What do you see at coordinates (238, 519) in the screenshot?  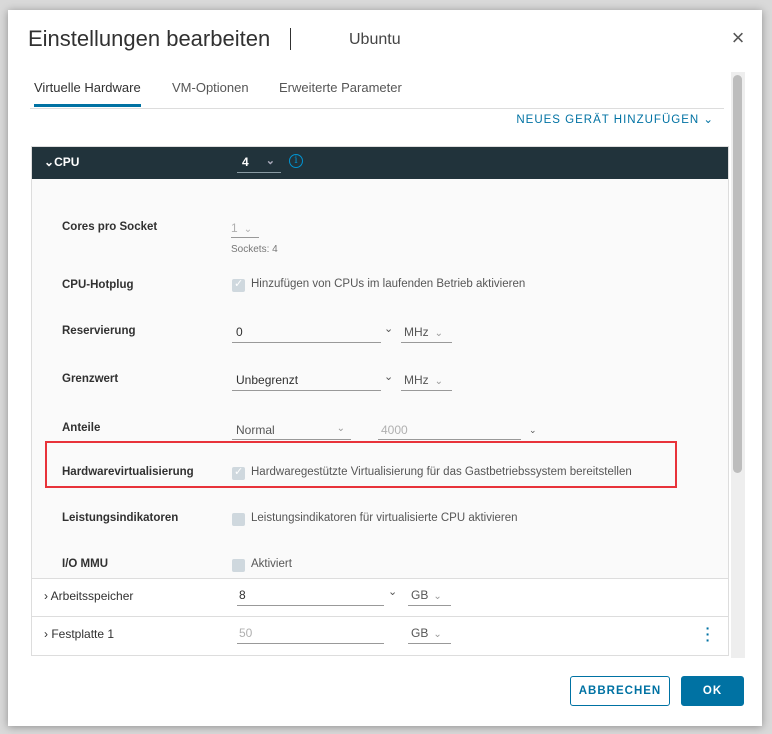 I see `perf-counters-checkbox` at bounding box center [238, 519].